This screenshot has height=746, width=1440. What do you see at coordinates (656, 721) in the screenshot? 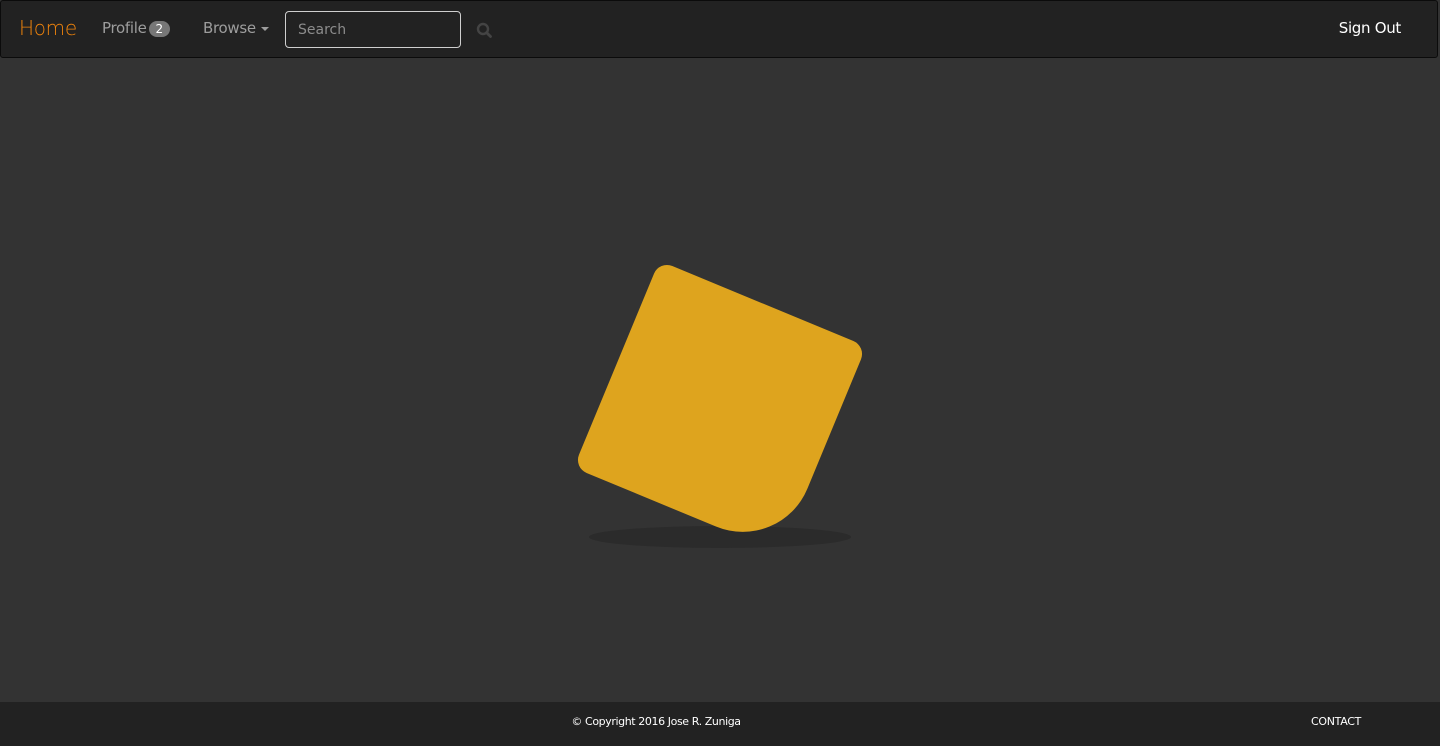
I see `copyright-text: © Copyright 2016 Jose R. Zuniga` at bounding box center [656, 721].